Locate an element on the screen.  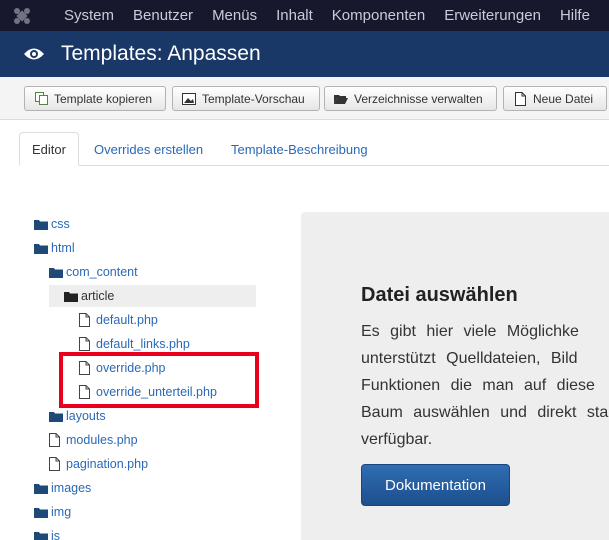
tab-template-description: Template-Beschreibung is located at coordinates (299, 149).